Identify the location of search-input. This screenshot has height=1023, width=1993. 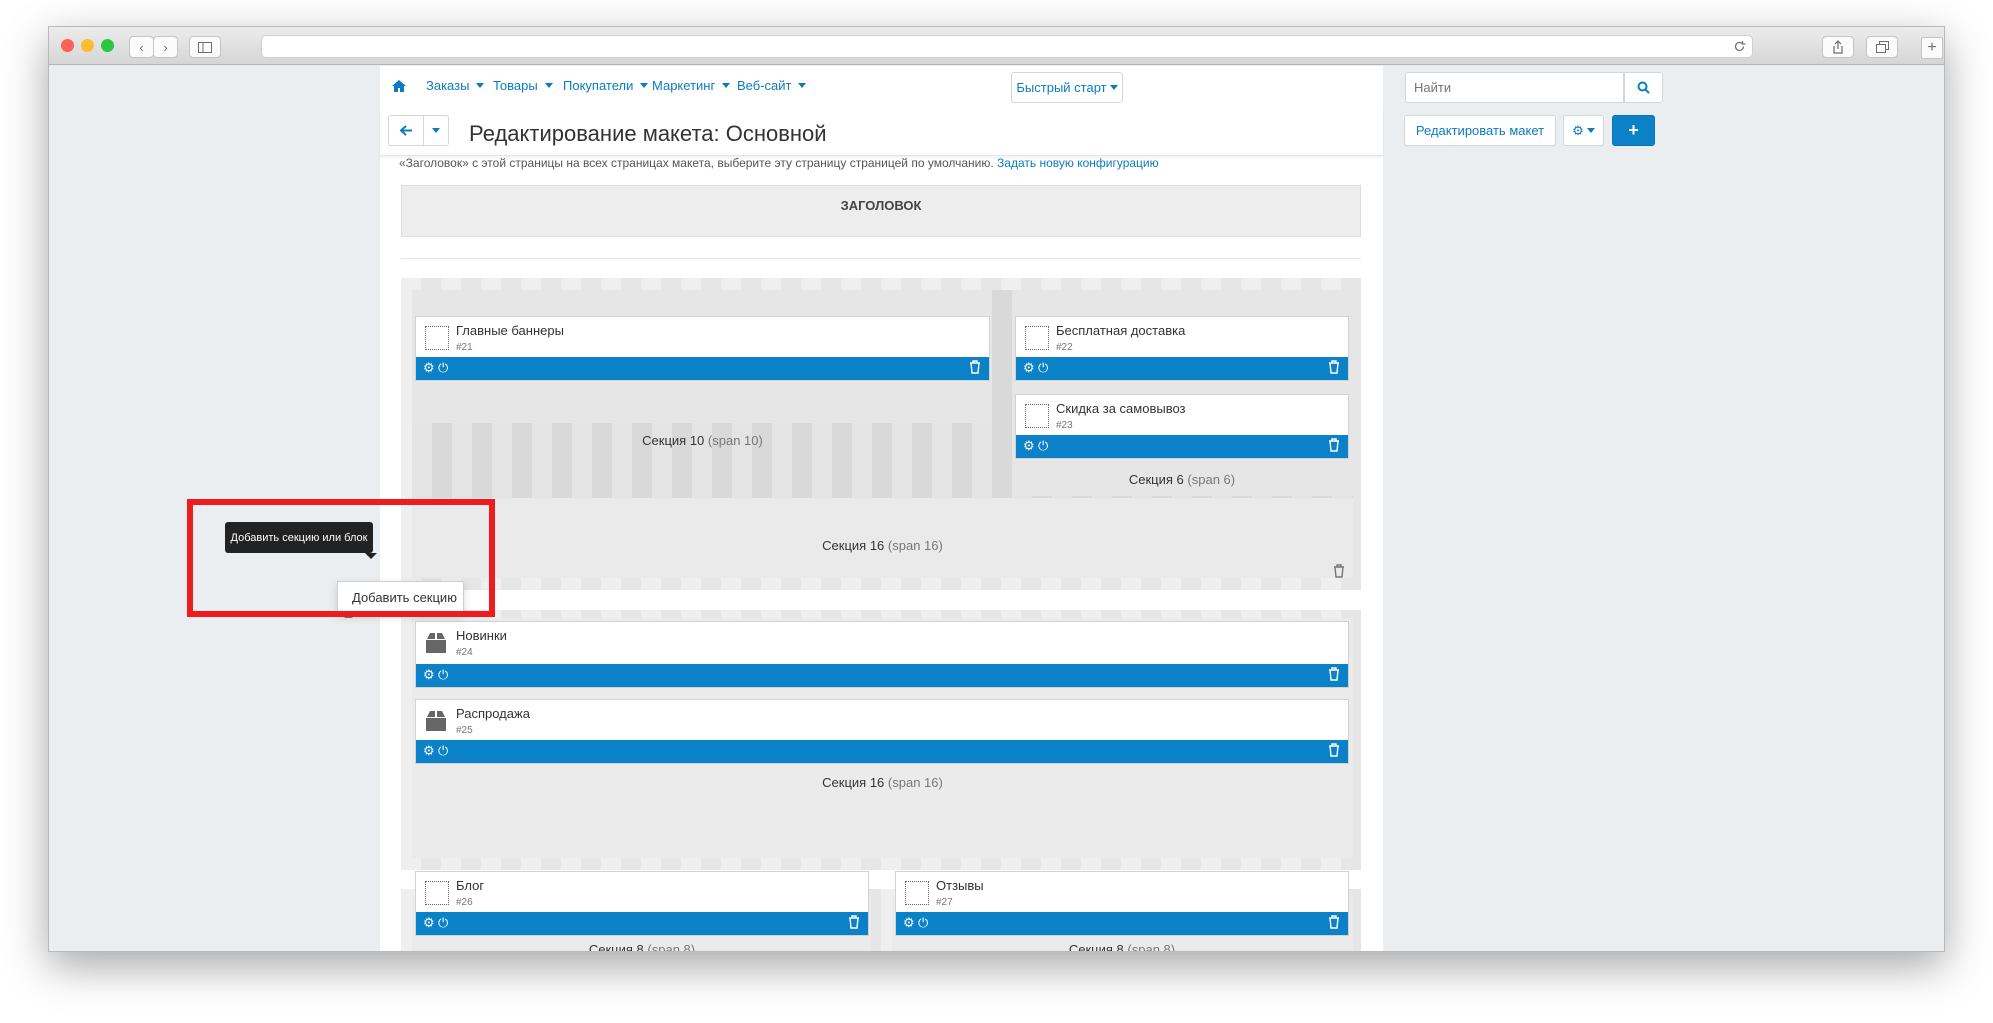
(1514, 87).